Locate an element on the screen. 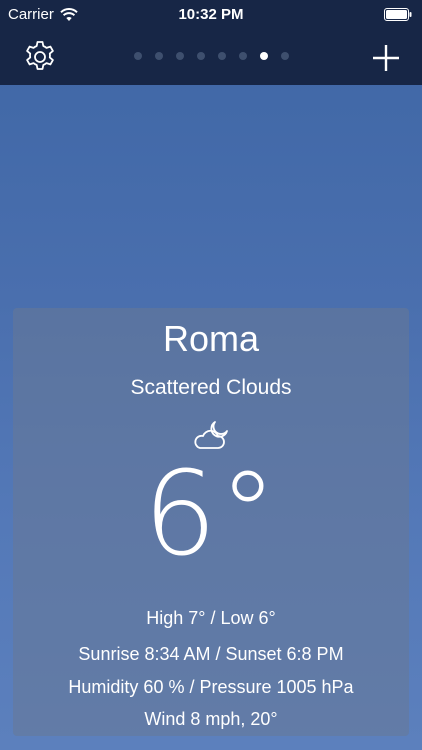  weather-condition: Scattered Clouds is located at coordinates (211, 387).